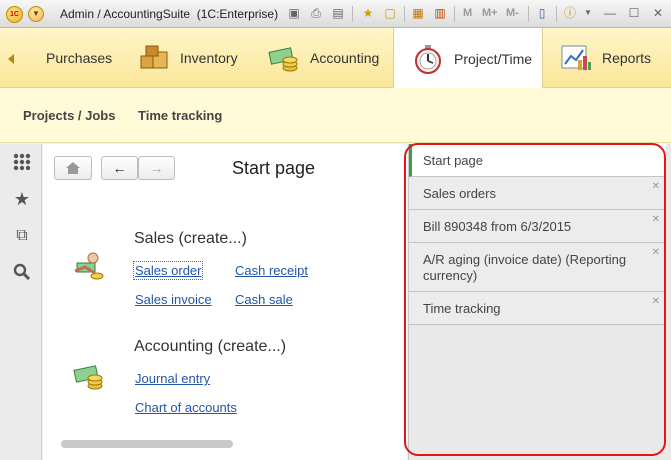 Image resolution: width=671 pixels, height=460 pixels. I want to click on section-accounting: Accounting, so click(323, 58).